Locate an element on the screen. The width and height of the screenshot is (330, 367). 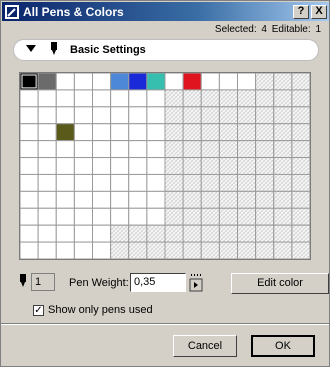
help-button: ? is located at coordinates (301, 11).